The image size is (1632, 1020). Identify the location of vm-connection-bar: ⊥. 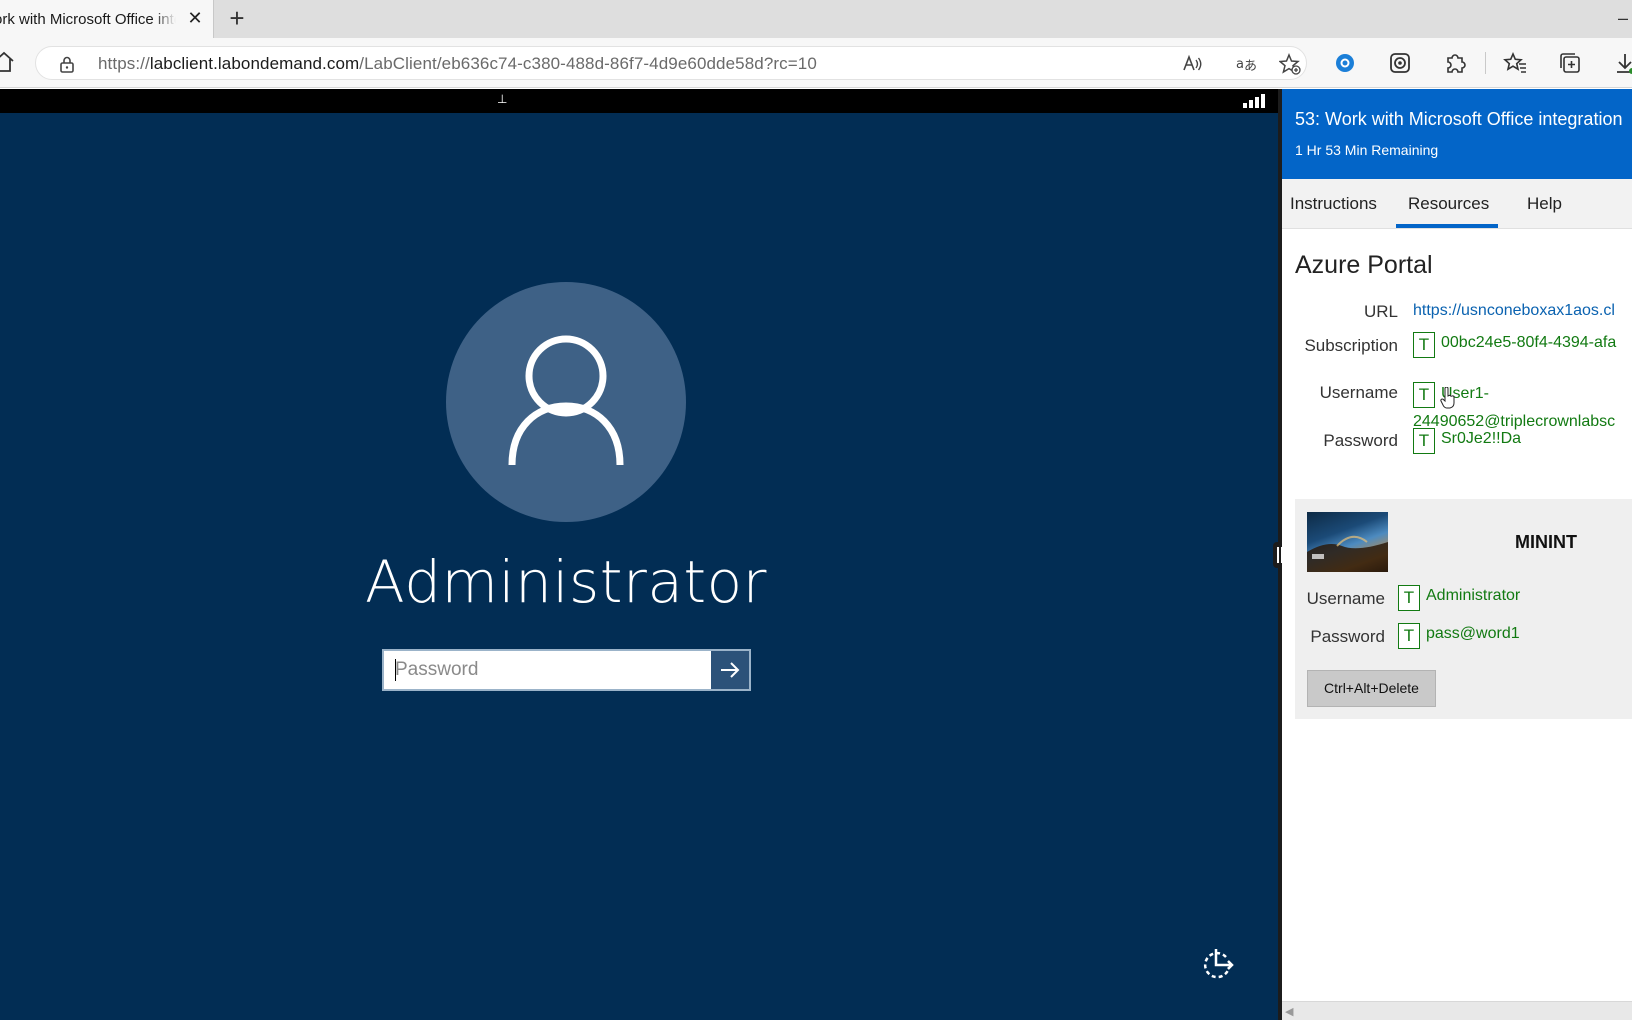
(639, 101).